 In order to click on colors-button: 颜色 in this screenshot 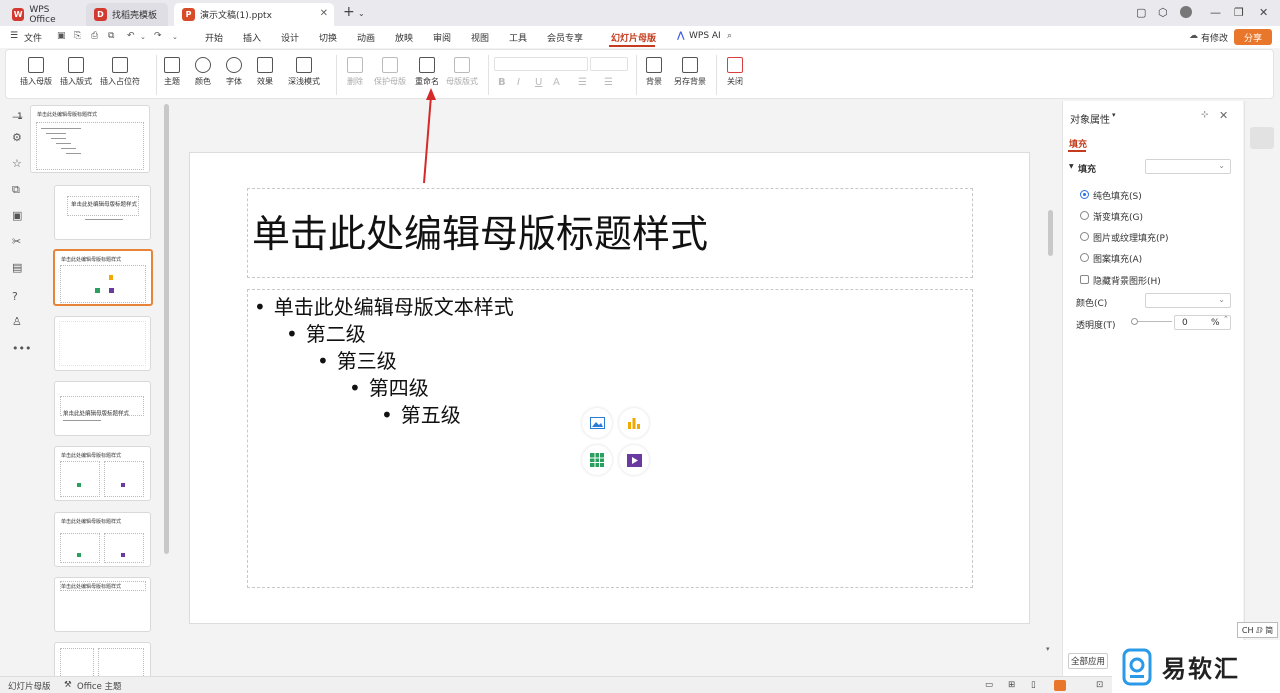, I will do `click(203, 72)`.